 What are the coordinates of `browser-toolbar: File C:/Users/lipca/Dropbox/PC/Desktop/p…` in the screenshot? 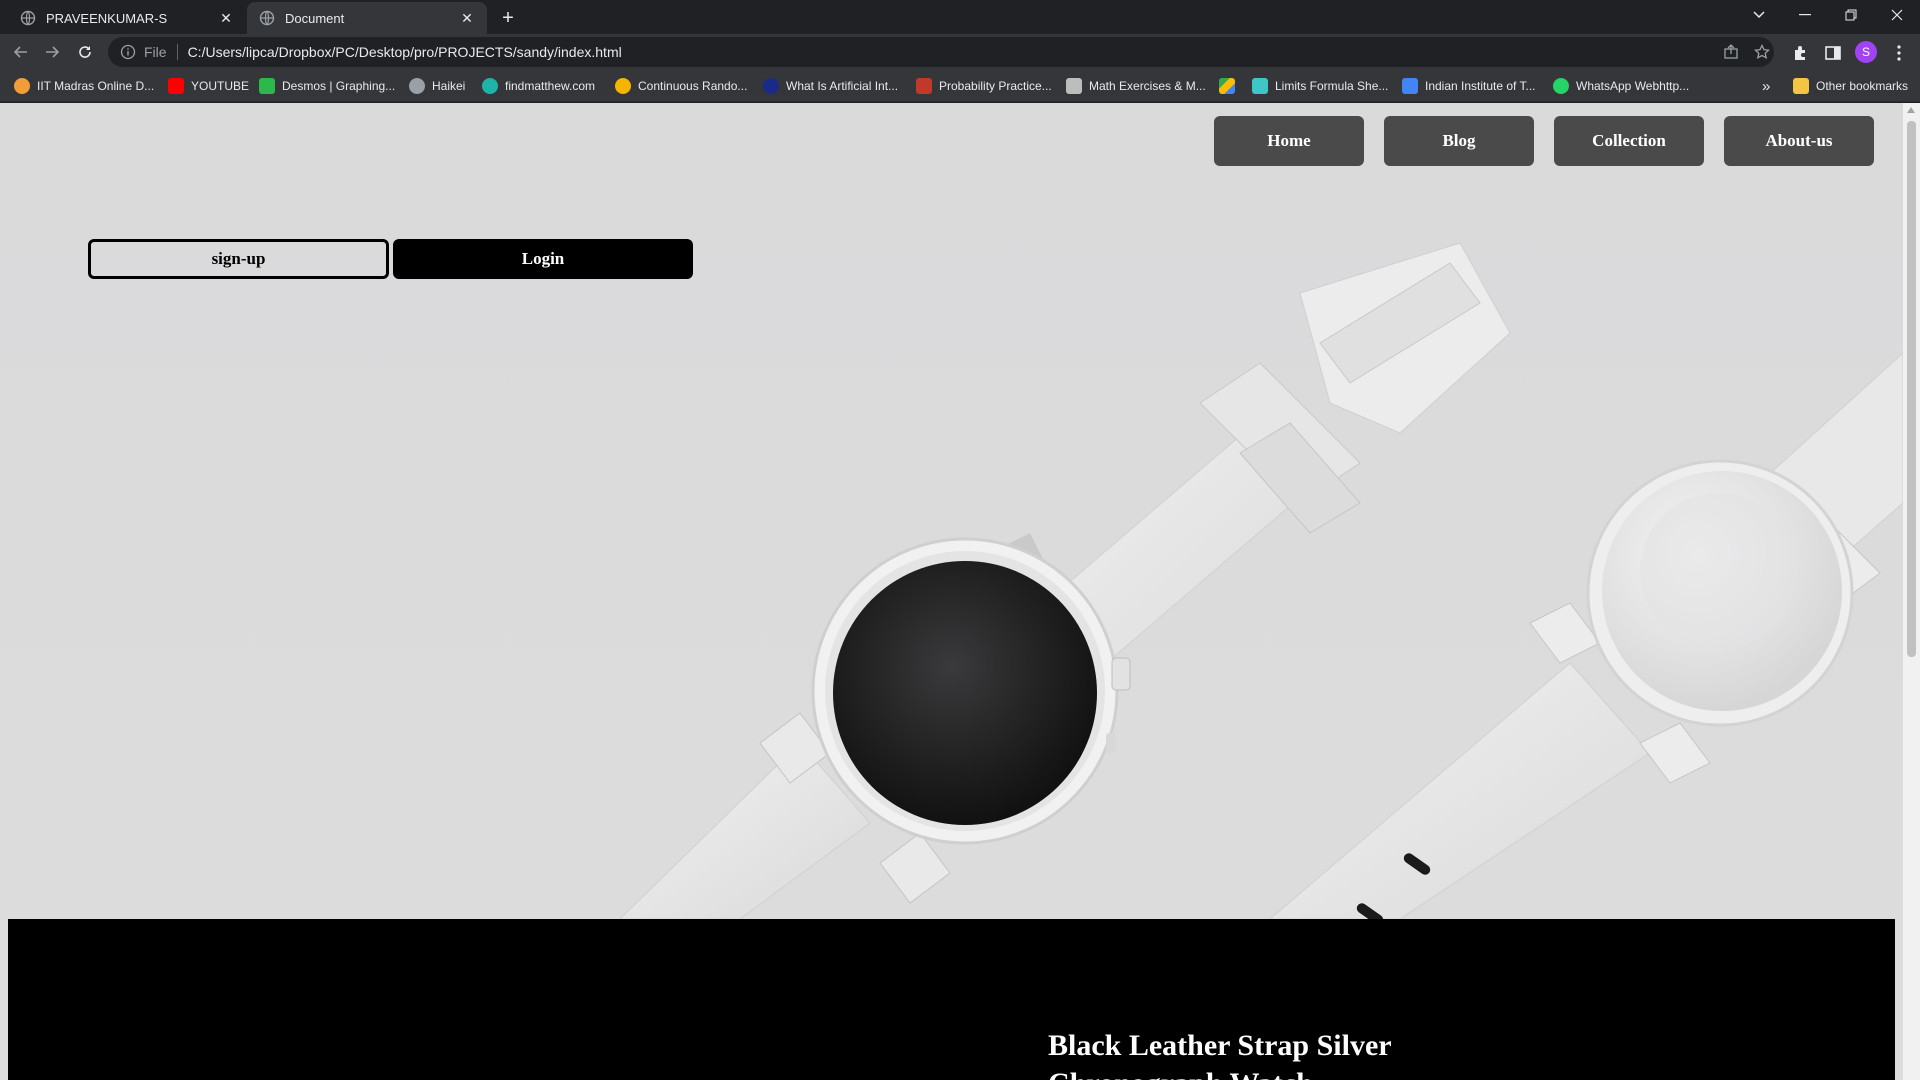 It's located at (960, 52).